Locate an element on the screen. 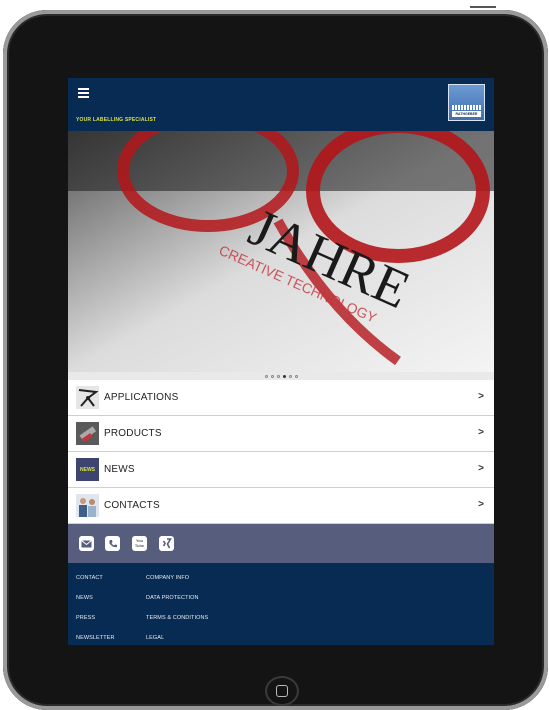 The width and height of the screenshot is (549, 710). news-thumbnail: NEWS is located at coordinates (87, 469).